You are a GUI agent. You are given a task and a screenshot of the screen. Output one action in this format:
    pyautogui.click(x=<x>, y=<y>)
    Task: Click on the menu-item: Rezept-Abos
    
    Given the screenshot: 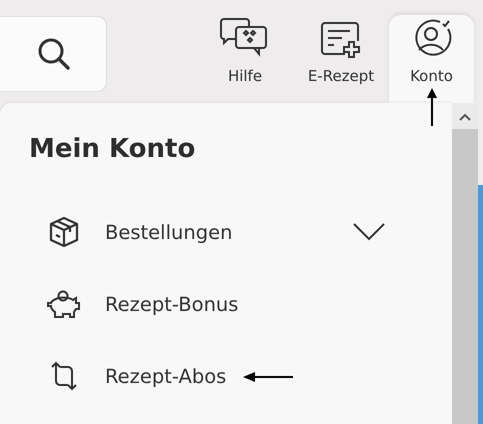 What is the action you would take?
    pyautogui.click(x=220, y=376)
    